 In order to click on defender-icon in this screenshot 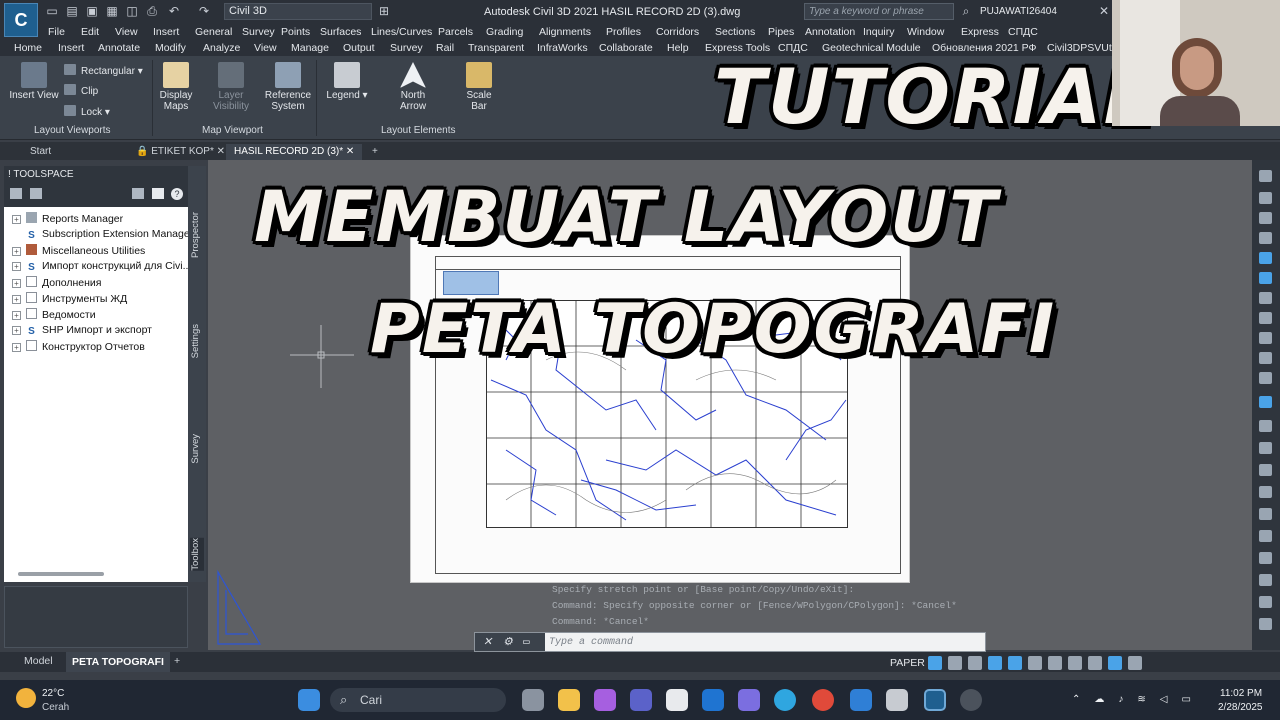, I will do `click(861, 700)`.